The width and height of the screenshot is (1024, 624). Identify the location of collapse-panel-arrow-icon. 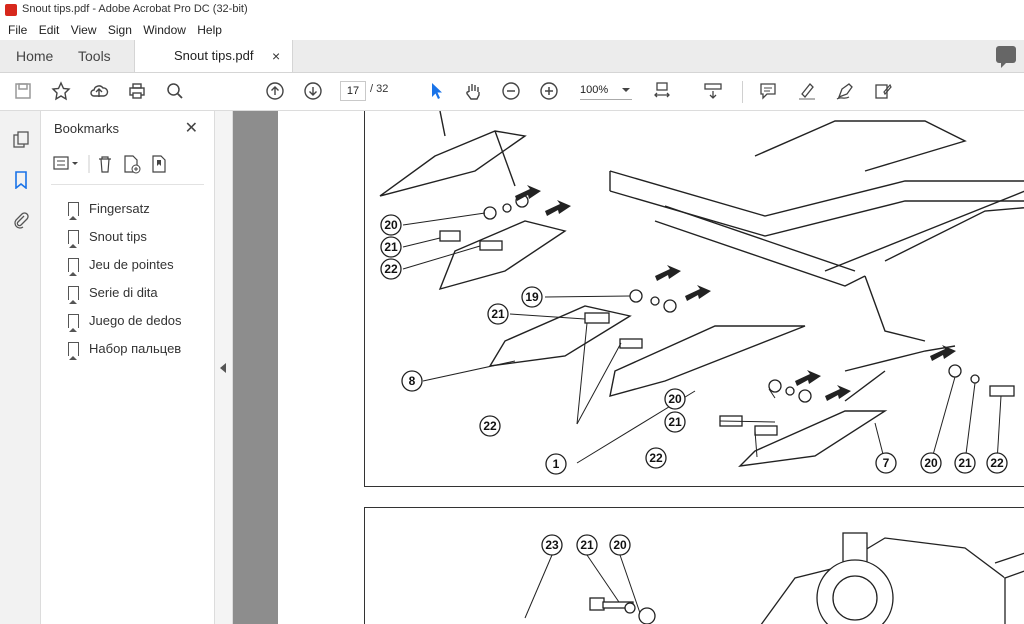
(223, 368).